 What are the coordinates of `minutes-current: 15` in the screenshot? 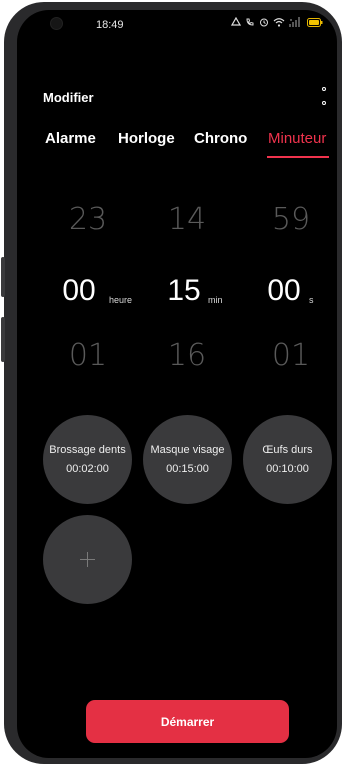 It's located at (184, 291).